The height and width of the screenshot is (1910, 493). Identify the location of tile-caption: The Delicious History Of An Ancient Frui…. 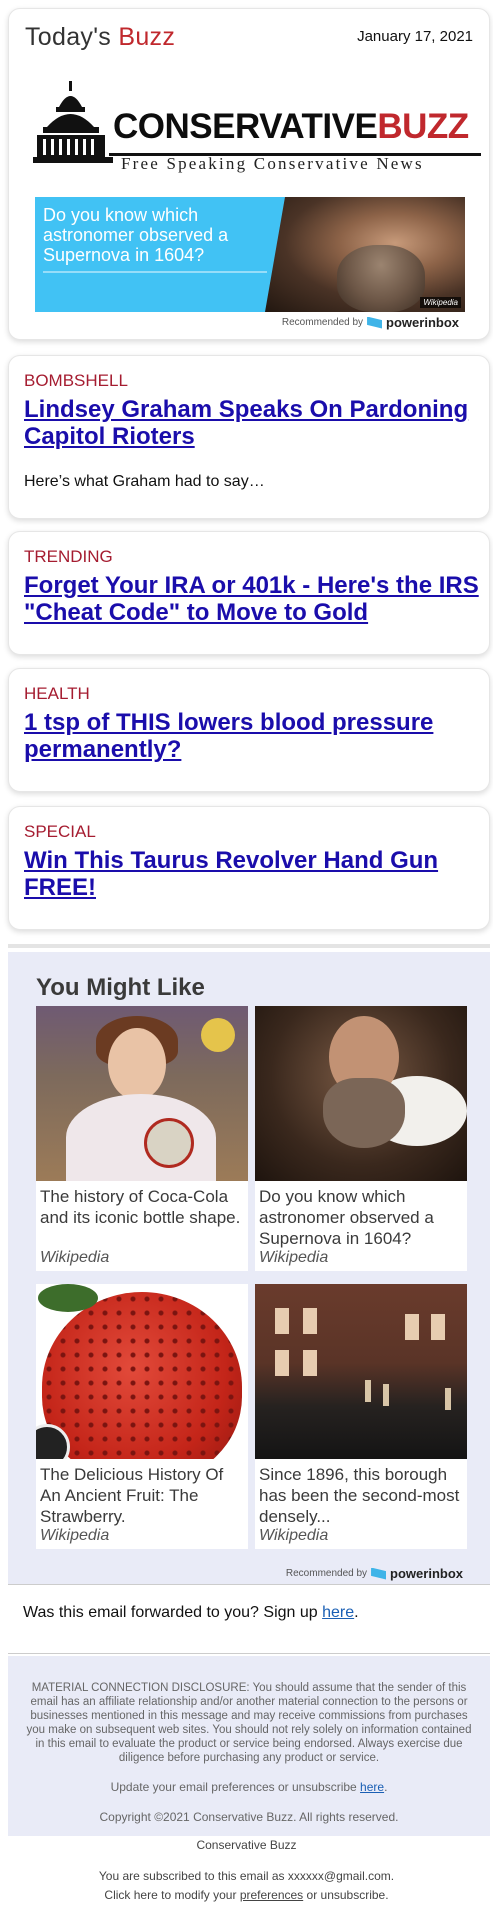
(132, 1495).